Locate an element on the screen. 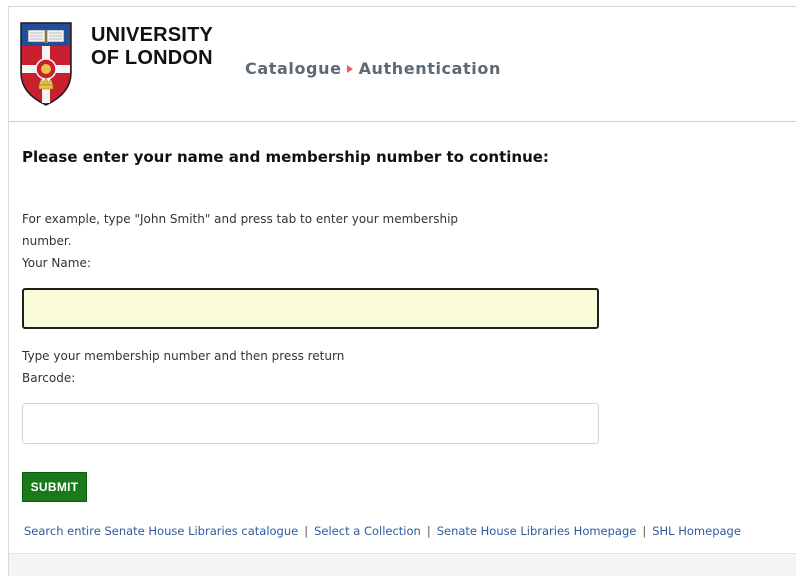 This screenshot has height=576, width=796. barcode-input is located at coordinates (310, 423).